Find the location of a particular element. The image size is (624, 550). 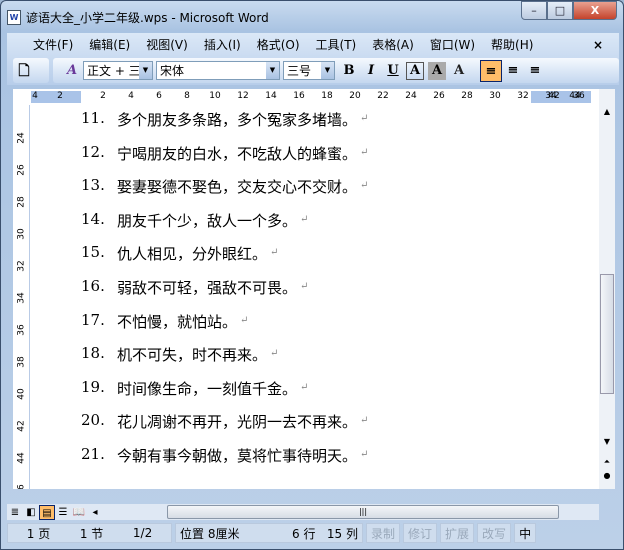

ruler-label: 4 is located at coordinates (35, 96).